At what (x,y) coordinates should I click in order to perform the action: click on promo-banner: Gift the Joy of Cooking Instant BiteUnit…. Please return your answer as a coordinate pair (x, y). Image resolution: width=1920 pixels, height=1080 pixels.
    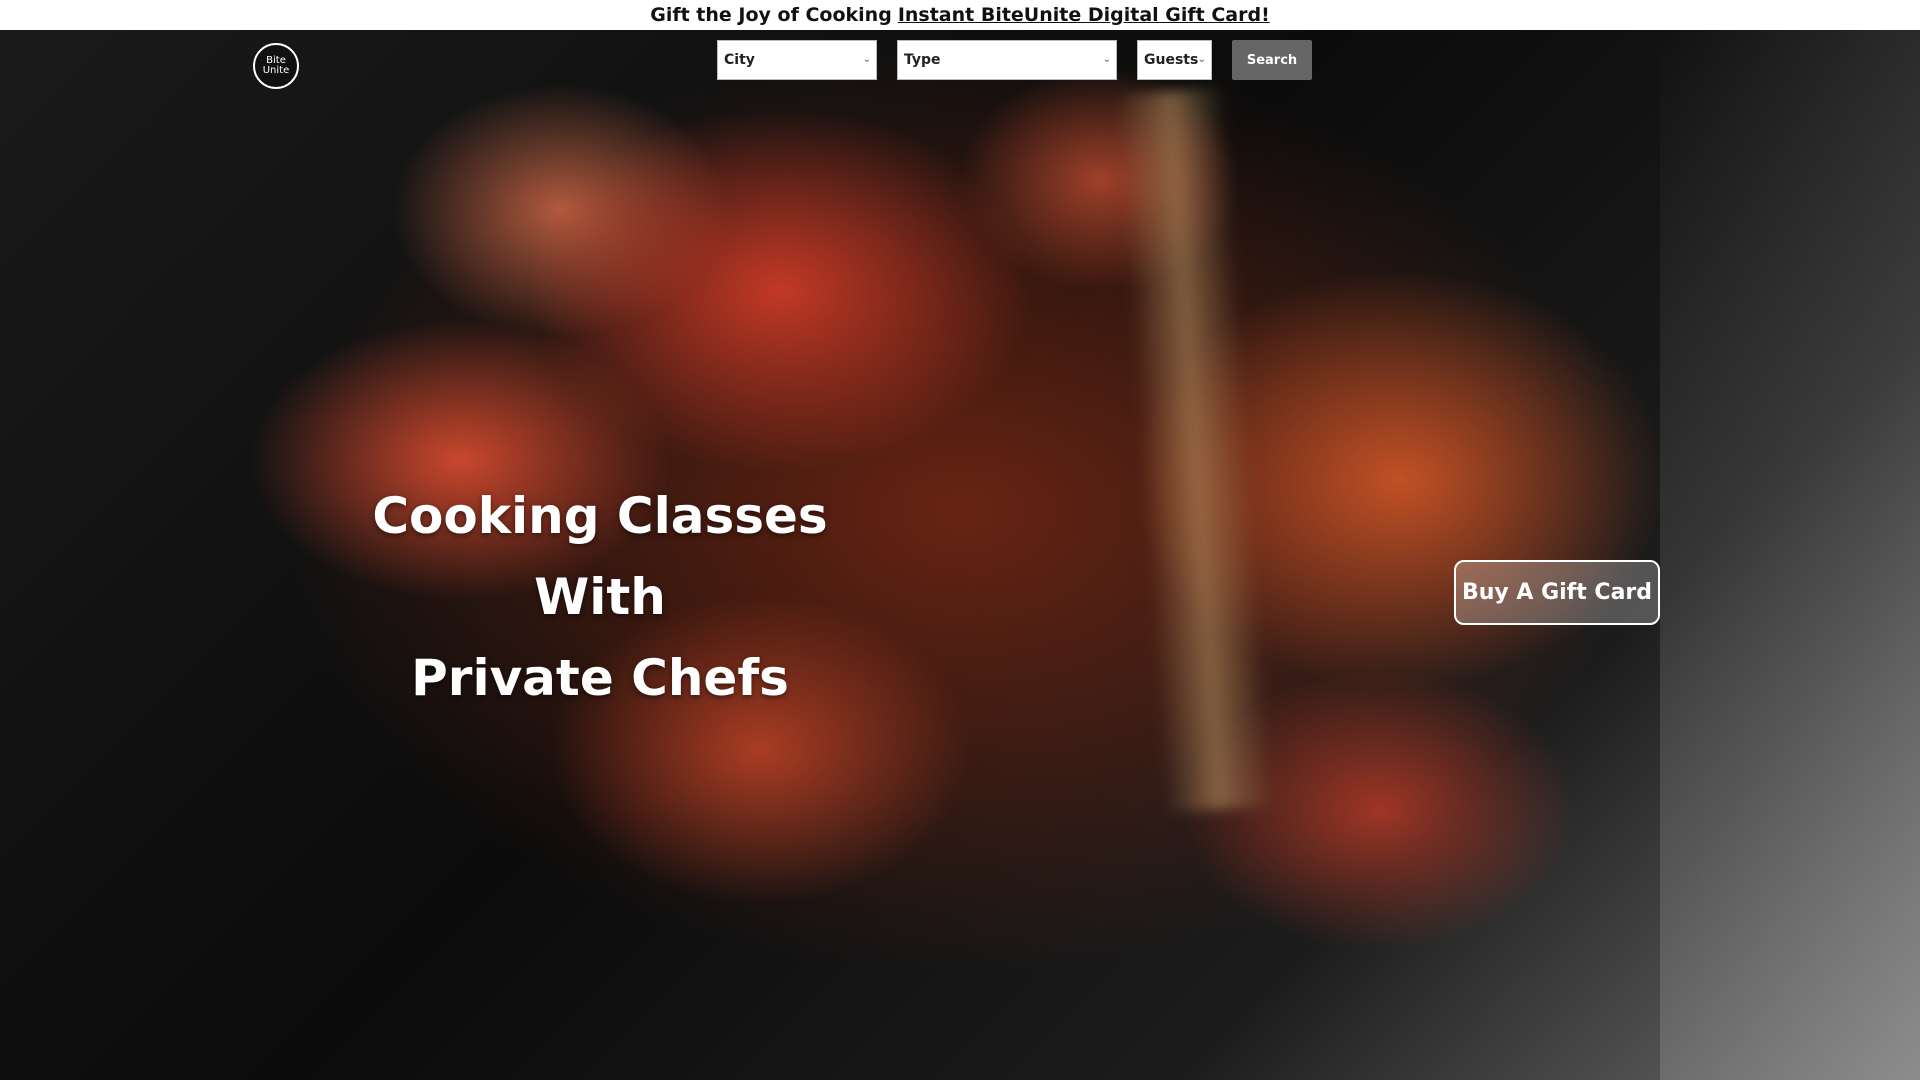
    Looking at the image, I should click on (960, 15).